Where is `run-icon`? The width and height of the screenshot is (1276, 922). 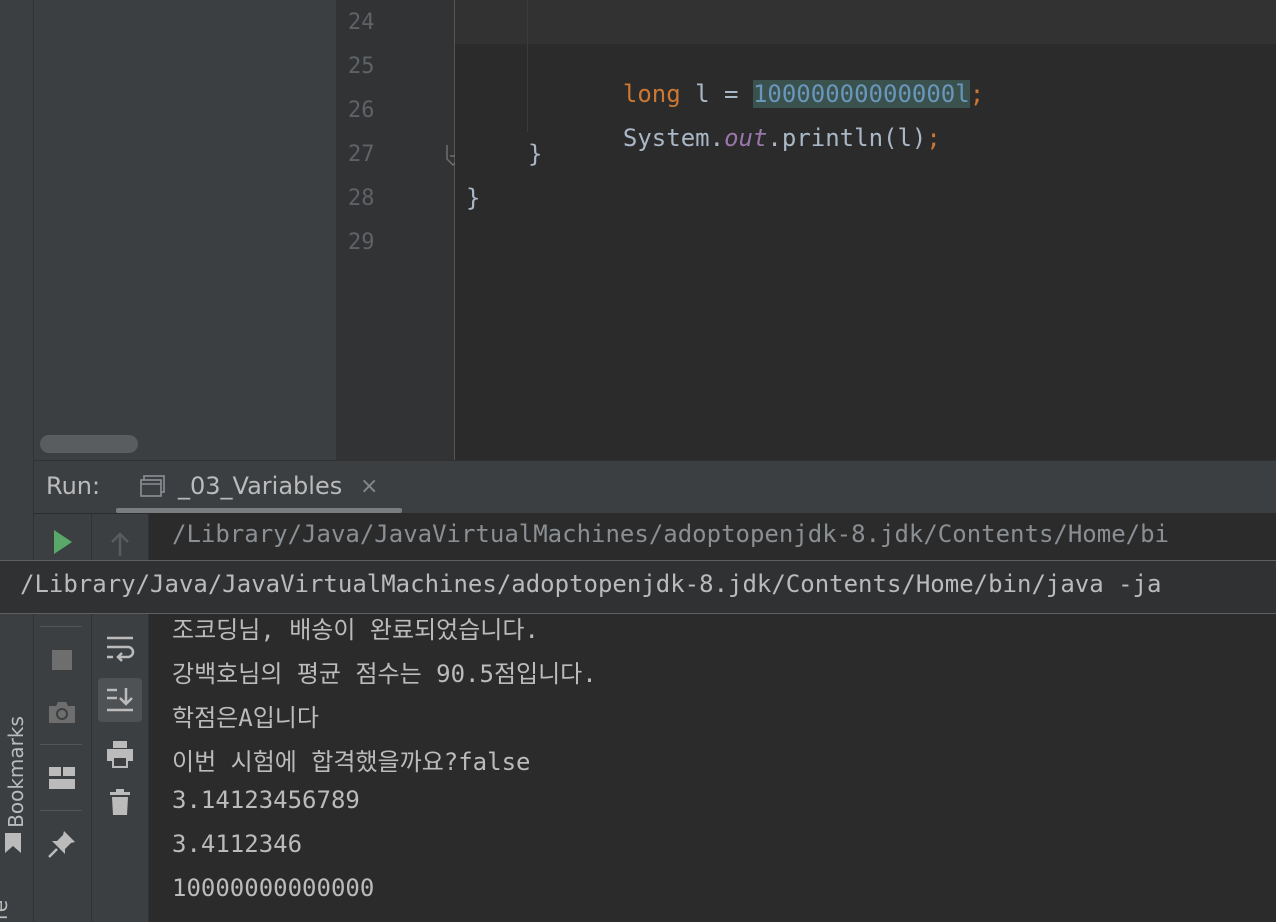
run-icon is located at coordinates (62, 542).